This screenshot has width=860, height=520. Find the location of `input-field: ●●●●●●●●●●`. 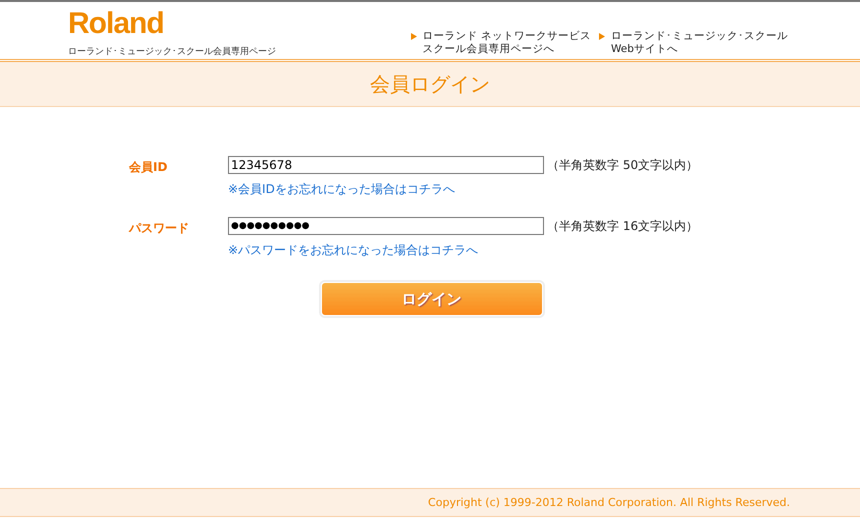

input-field: ●●●●●●●●●● is located at coordinates (386, 226).